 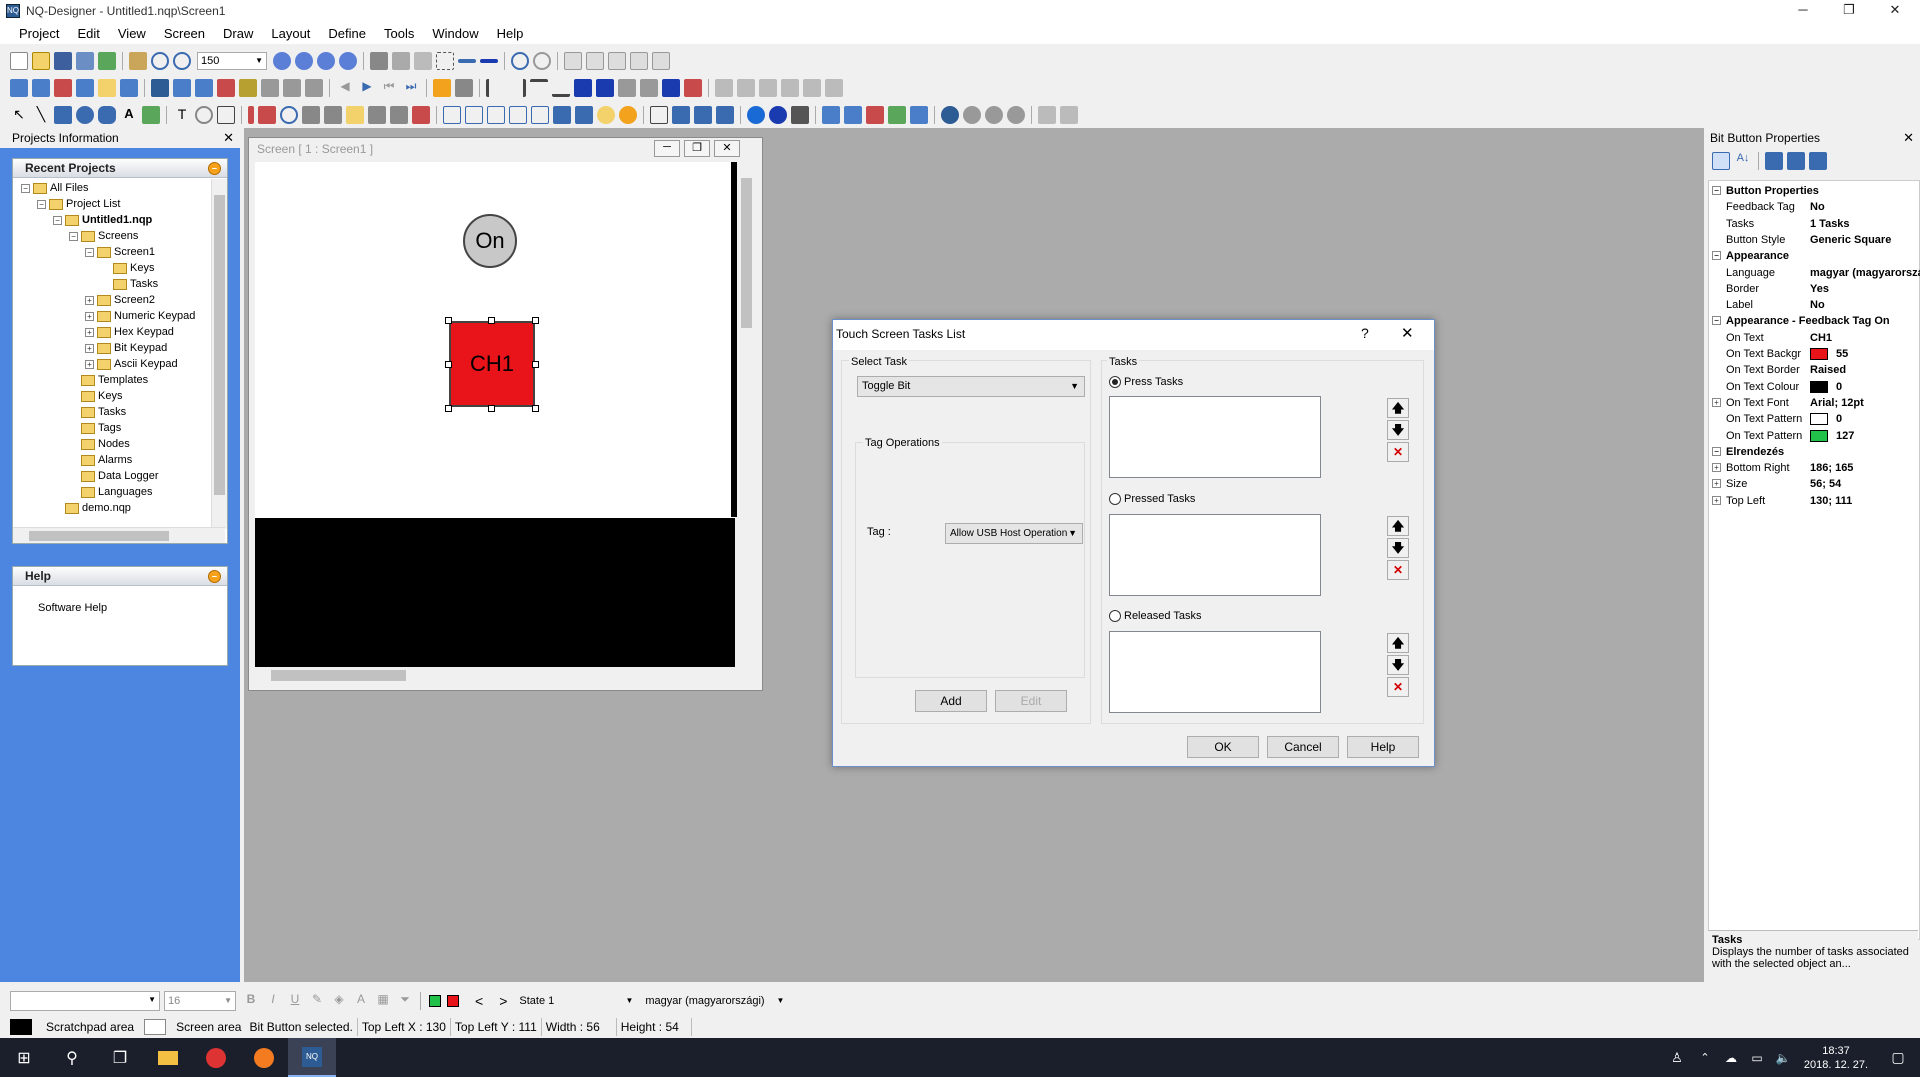 What do you see at coordinates (503, 1001) in the screenshot?
I see `next-state-icon: >` at bounding box center [503, 1001].